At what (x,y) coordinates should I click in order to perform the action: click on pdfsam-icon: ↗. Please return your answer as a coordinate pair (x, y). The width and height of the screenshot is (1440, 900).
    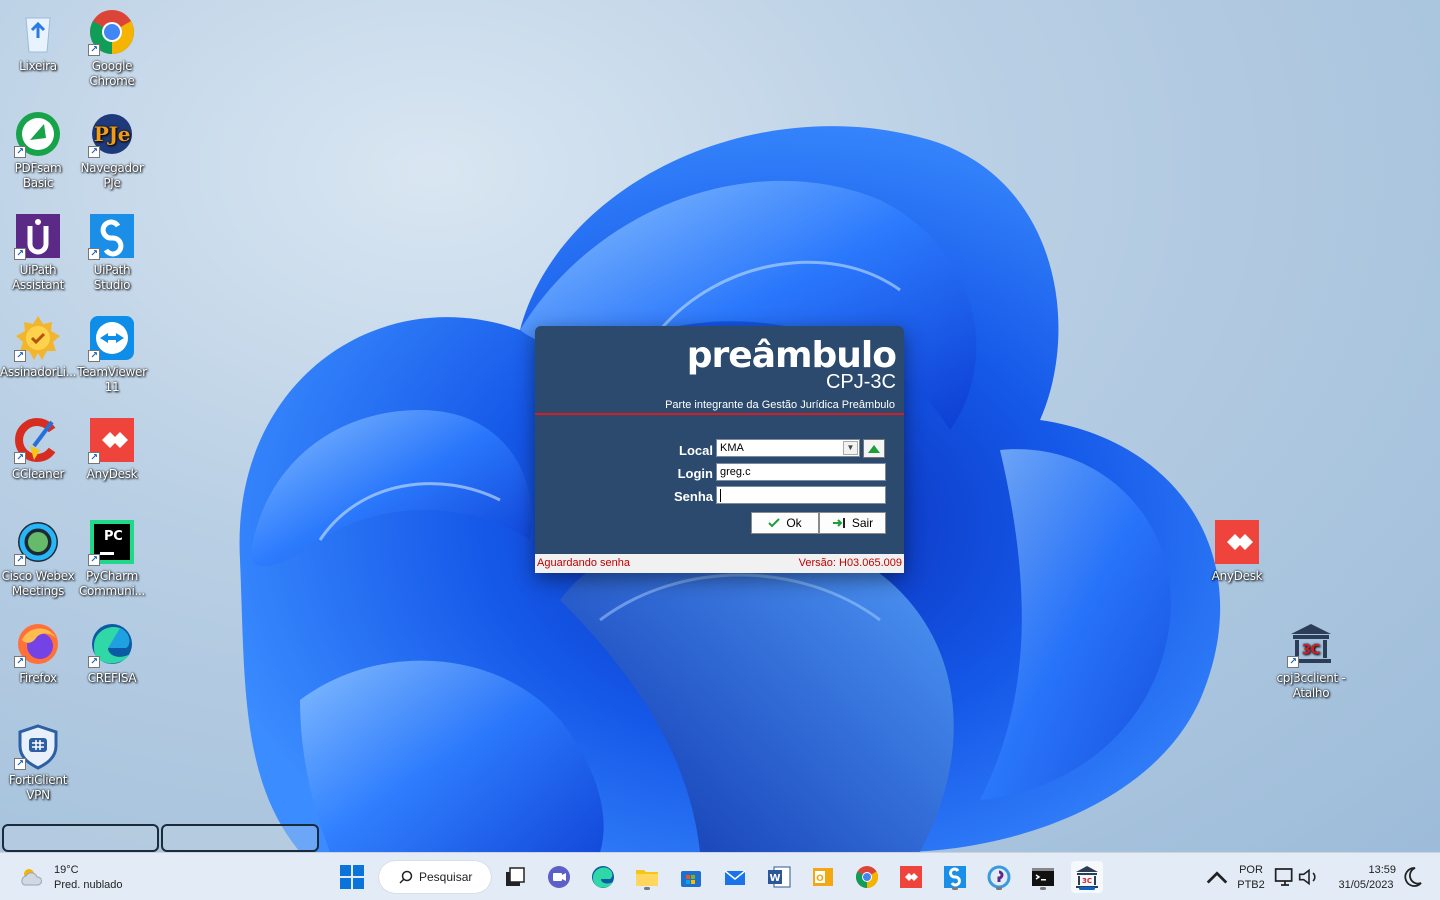
    Looking at the image, I should click on (38, 134).